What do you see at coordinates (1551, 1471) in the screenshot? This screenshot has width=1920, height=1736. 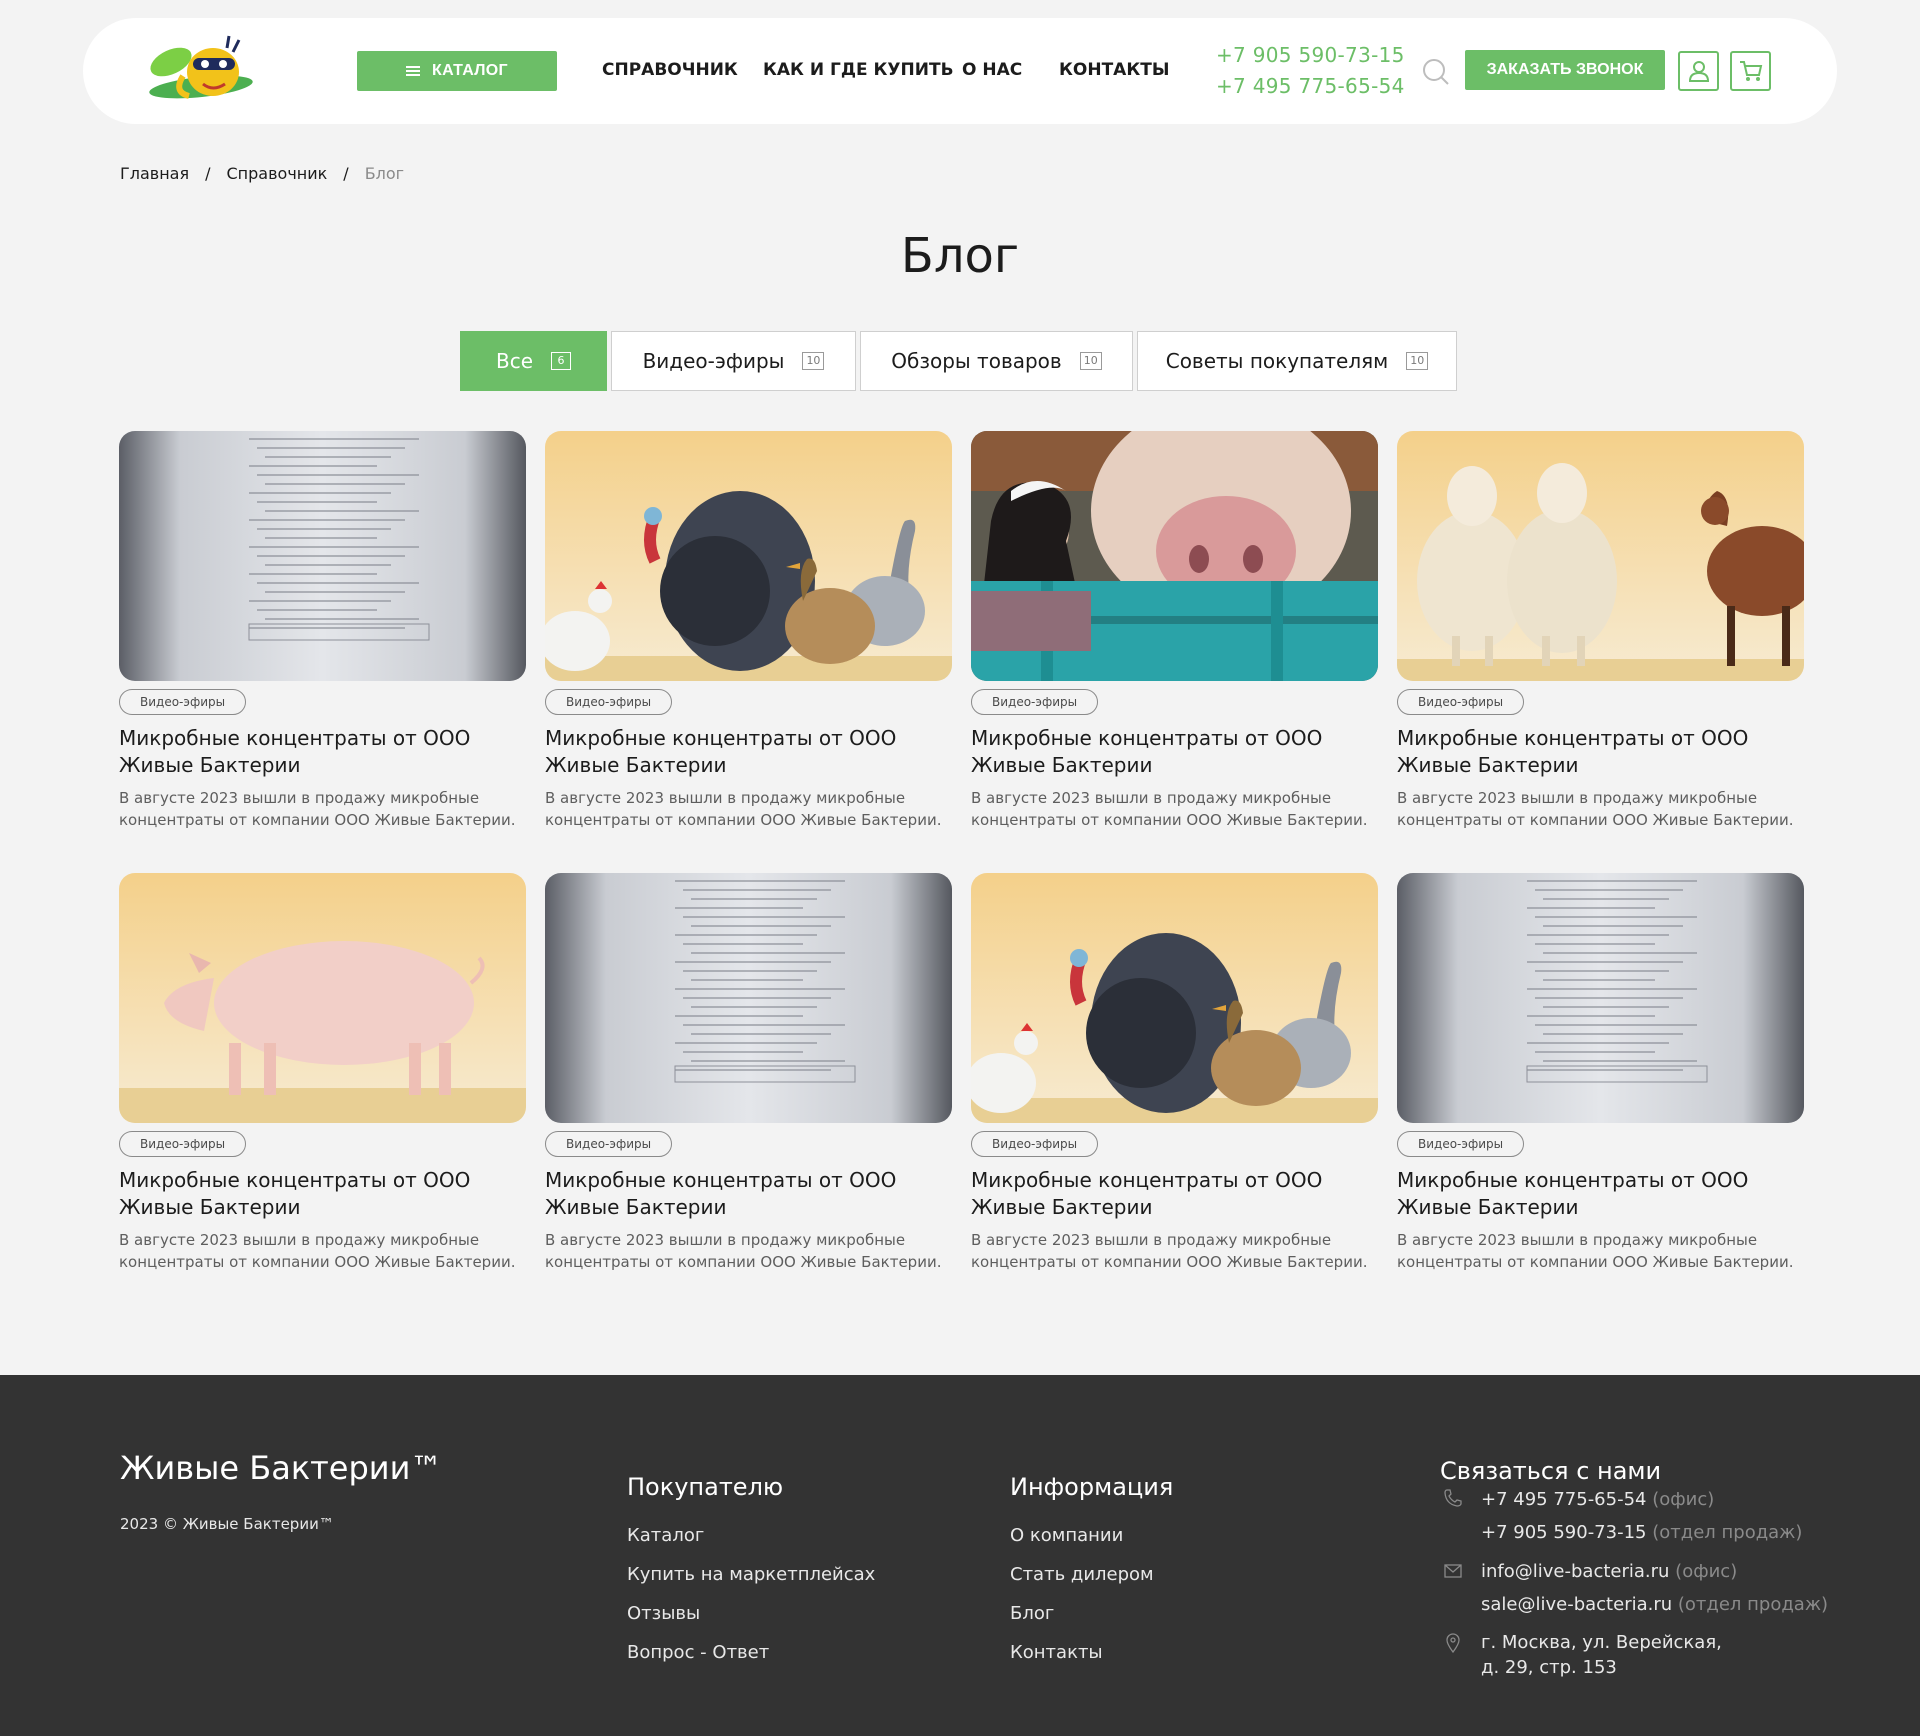 I see `footer-contact-title: Связаться с нами` at bounding box center [1551, 1471].